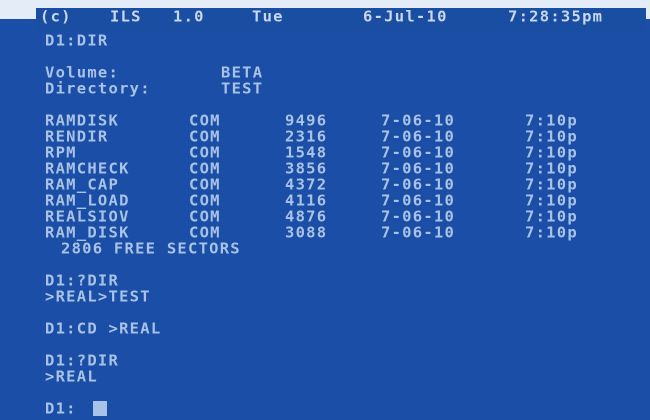  I want to click on status-product: ILS, so click(126, 17).